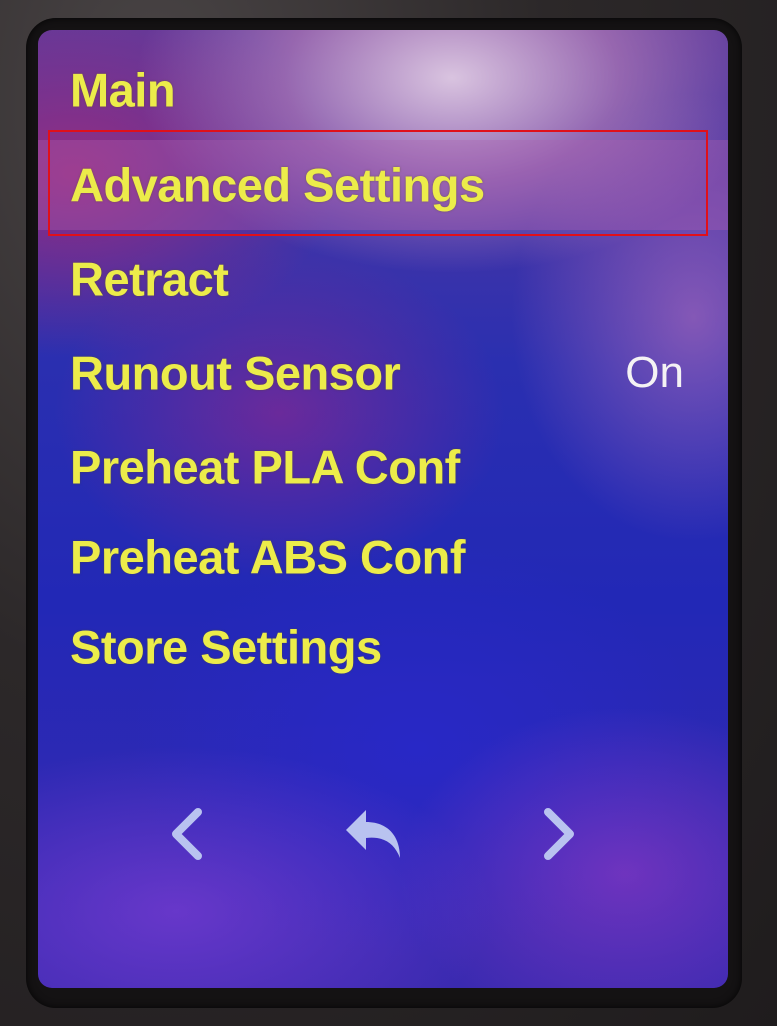 The height and width of the screenshot is (1026, 777). What do you see at coordinates (383, 90) in the screenshot?
I see `menu-item-main: Main` at bounding box center [383, 90].